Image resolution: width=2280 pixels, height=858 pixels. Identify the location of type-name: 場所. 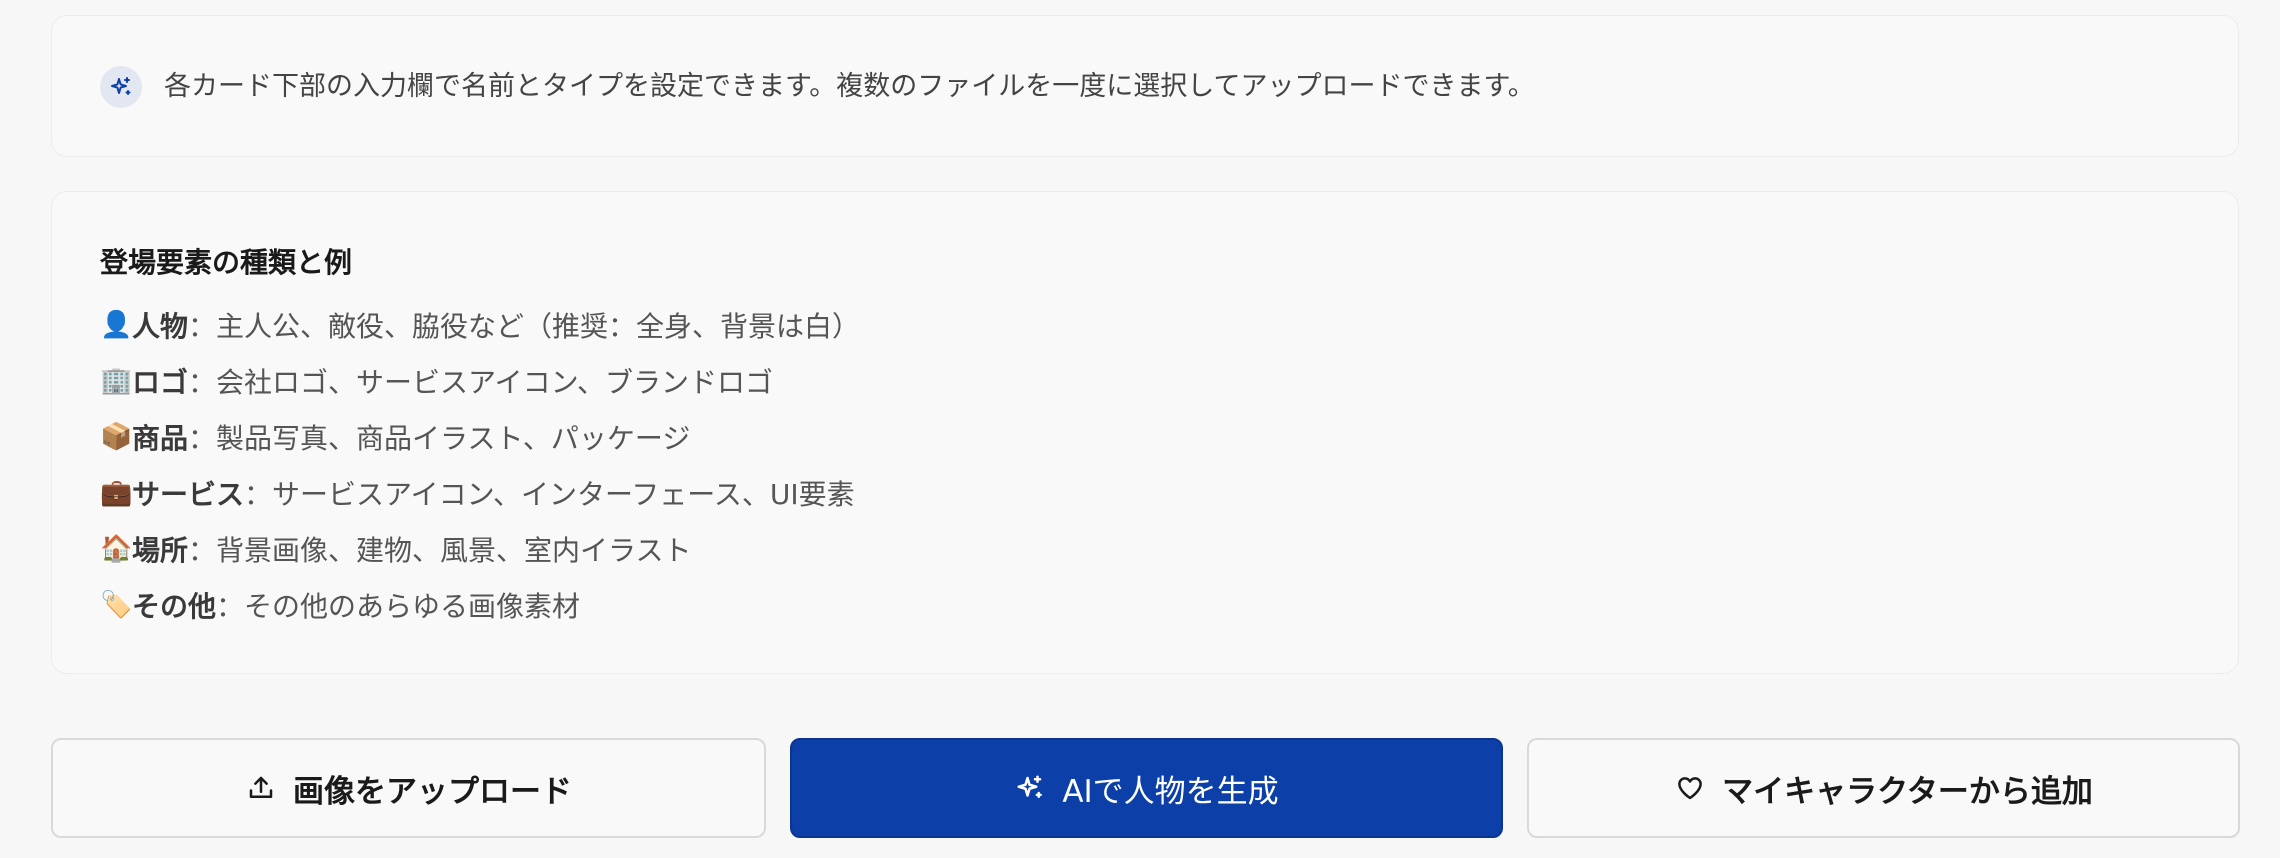
(160, 550).